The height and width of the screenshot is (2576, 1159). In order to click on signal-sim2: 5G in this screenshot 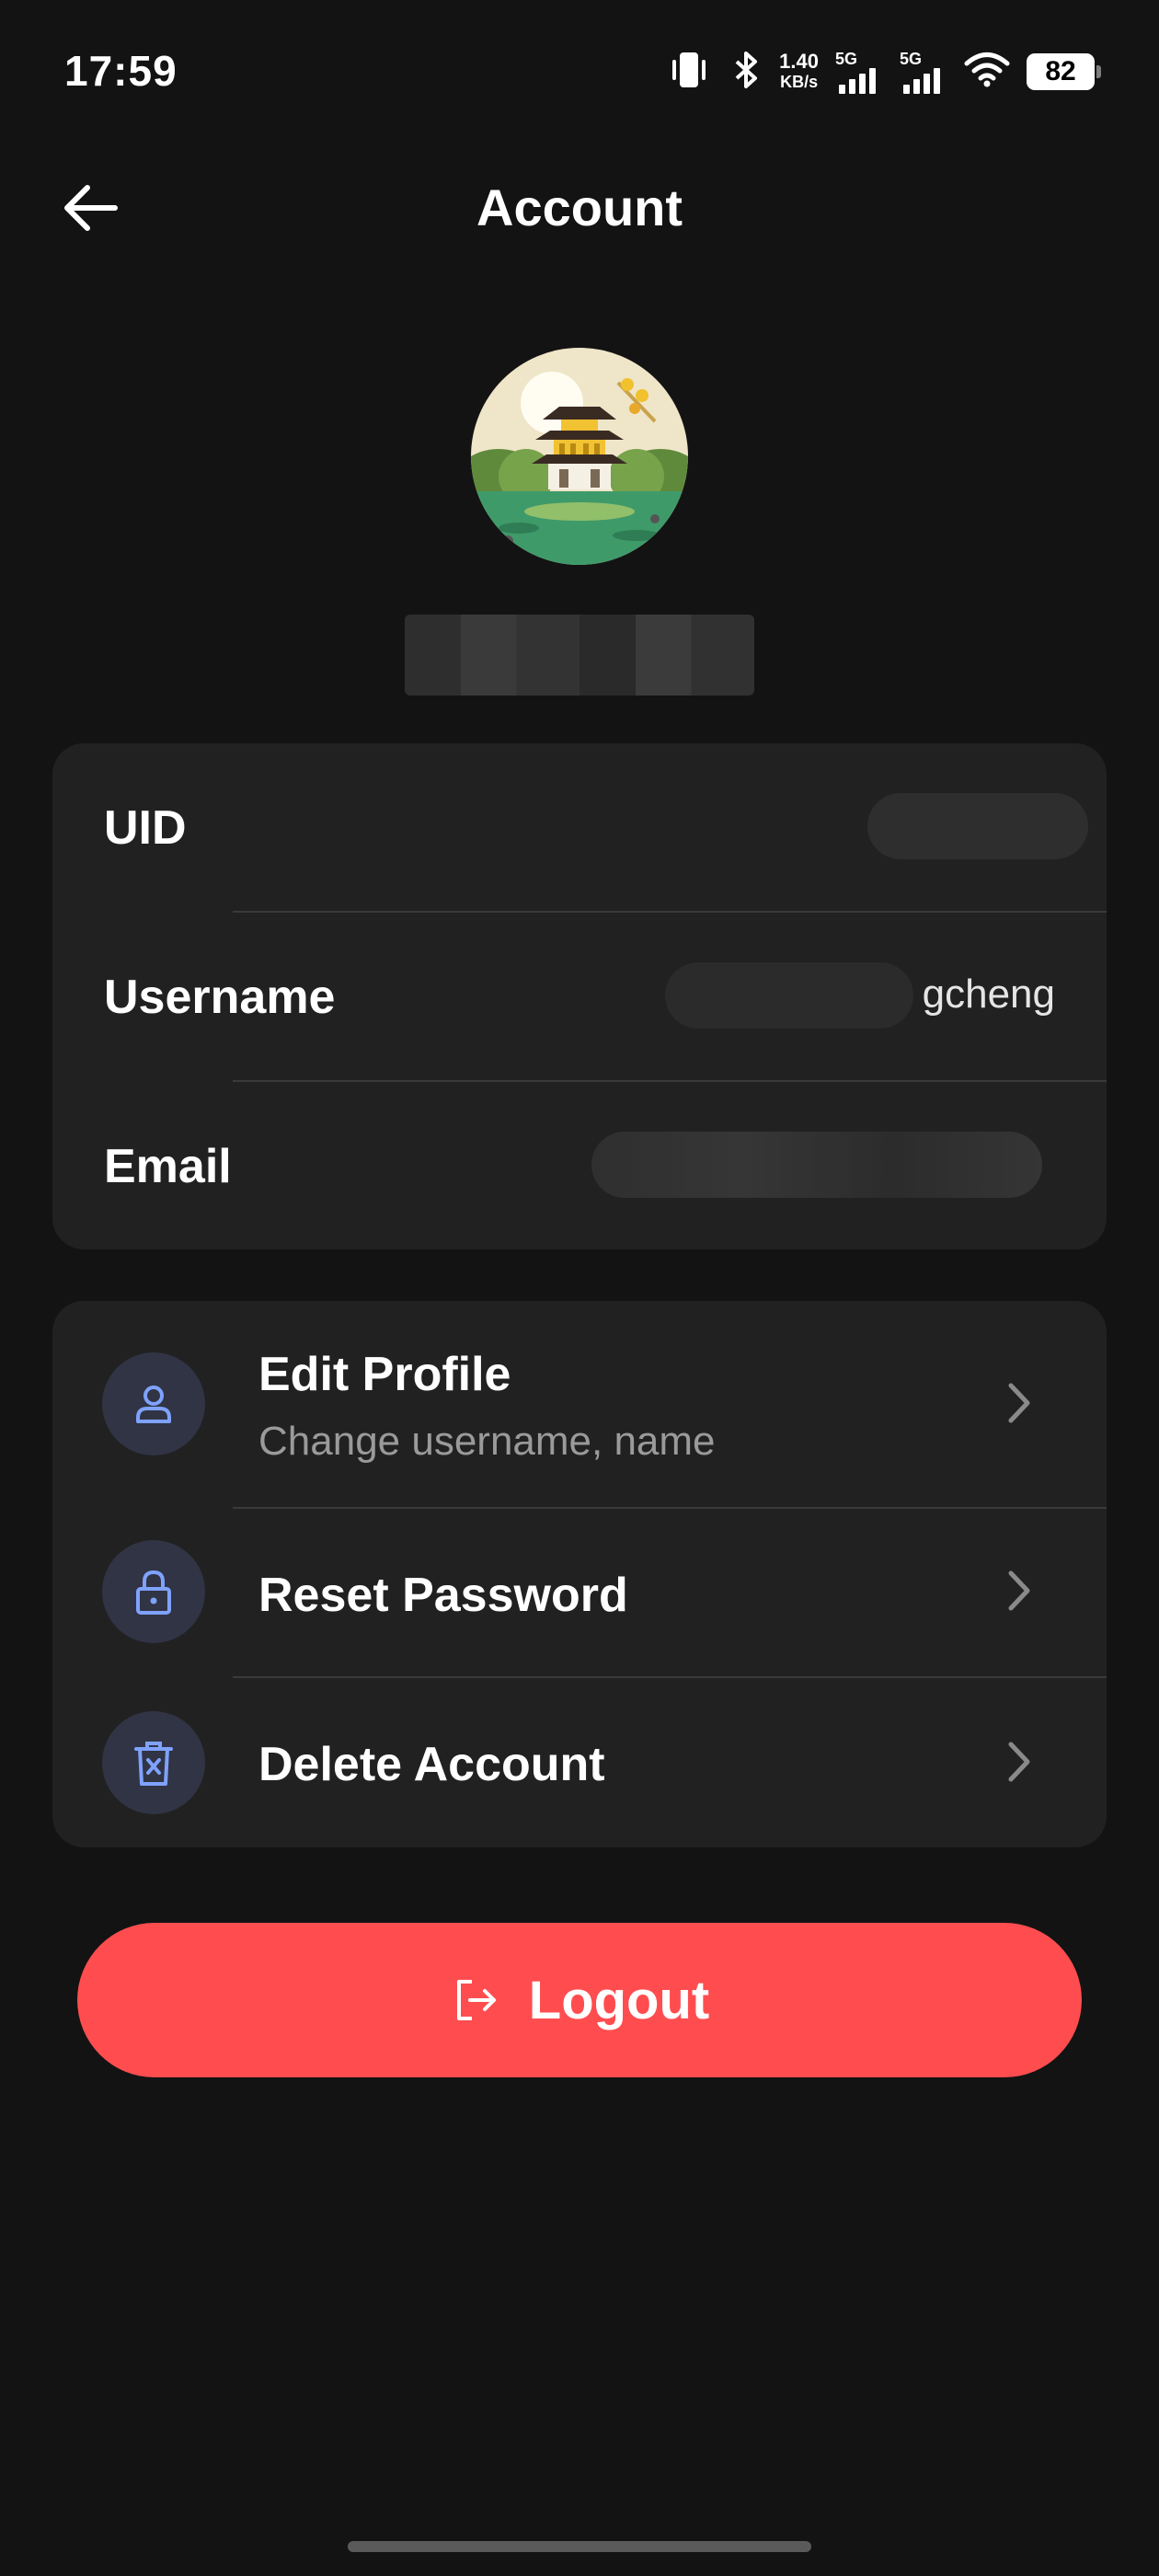, I will do `click(923, 72)`.